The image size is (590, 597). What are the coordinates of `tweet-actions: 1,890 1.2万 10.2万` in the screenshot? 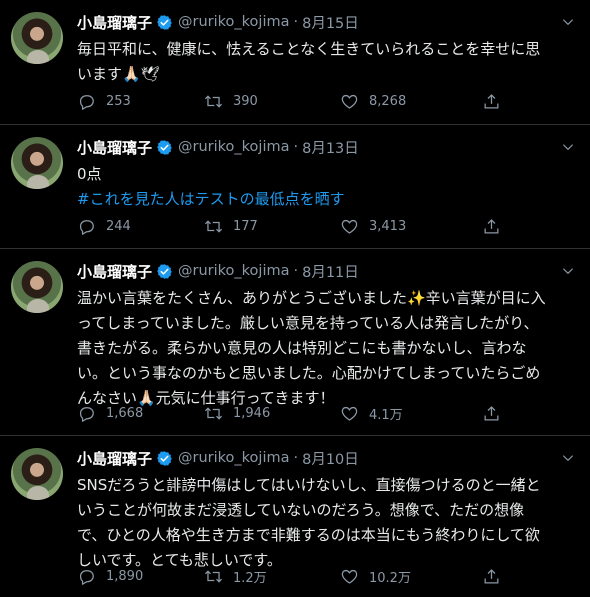 It's located at (292, 577).